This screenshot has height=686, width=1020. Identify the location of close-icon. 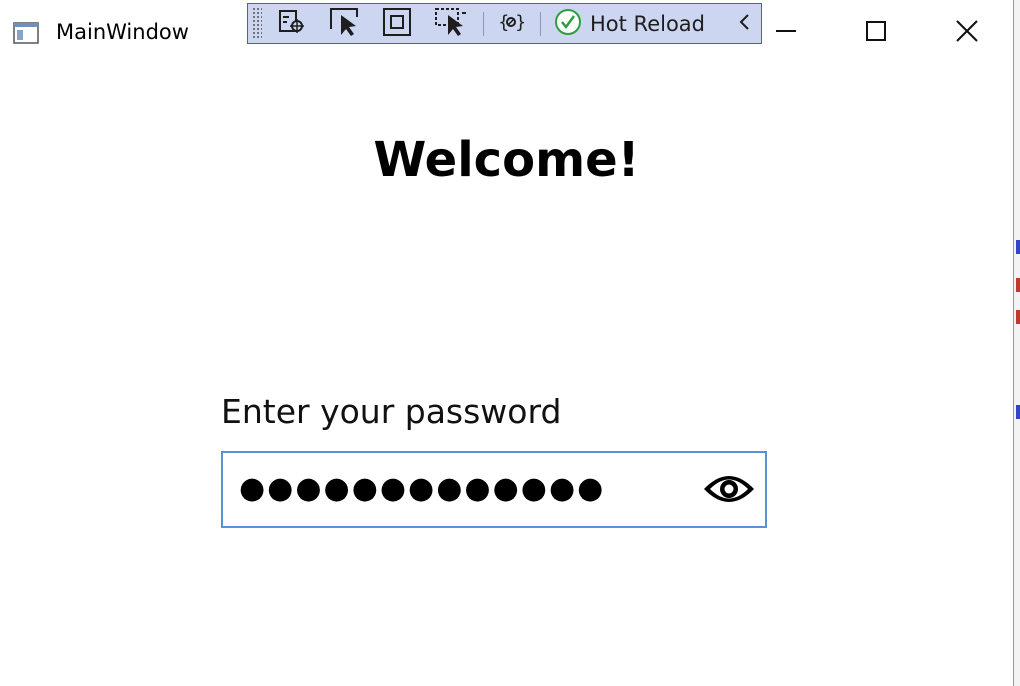
(967, 33).